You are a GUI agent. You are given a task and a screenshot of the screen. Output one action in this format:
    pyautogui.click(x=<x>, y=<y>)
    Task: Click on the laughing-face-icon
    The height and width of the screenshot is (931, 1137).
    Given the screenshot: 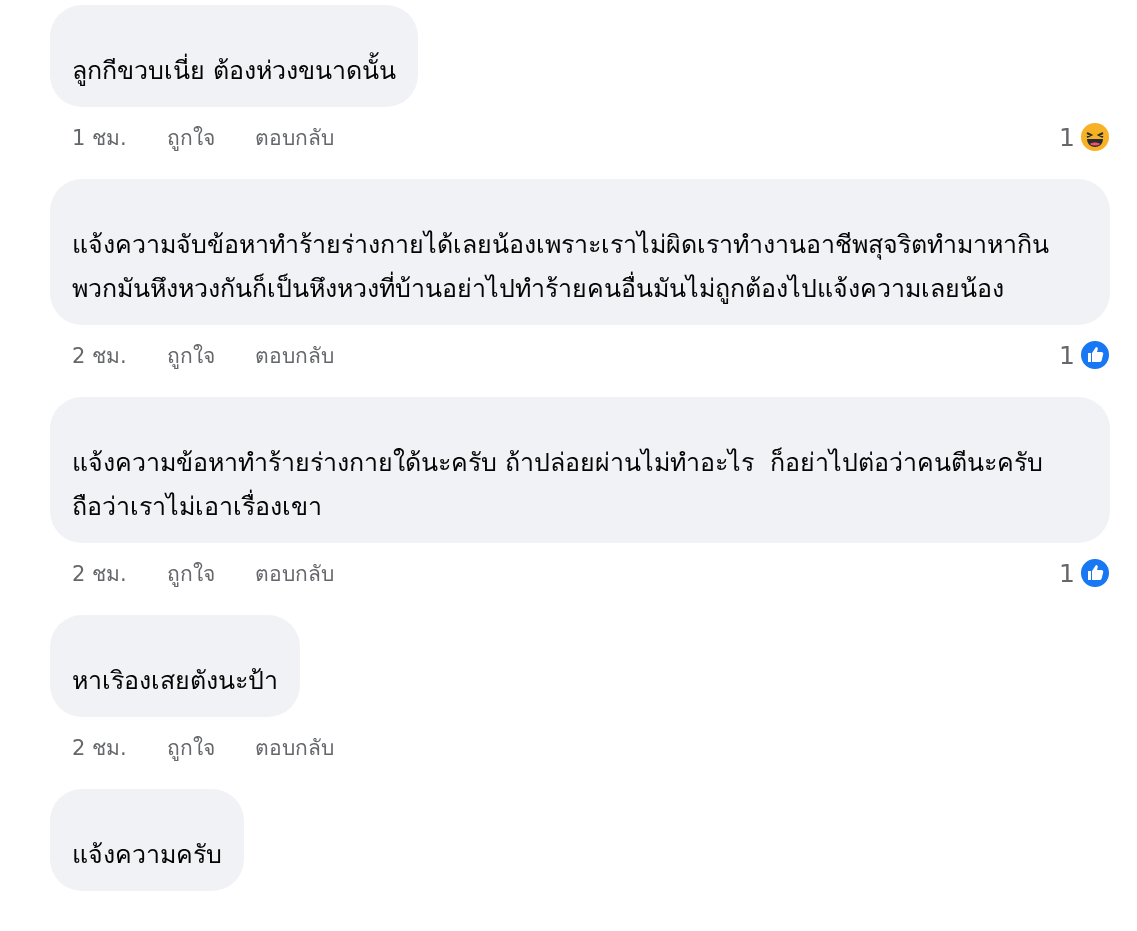 What is the action you would take?
    pyautogui.click(x=1095, y=137)
    